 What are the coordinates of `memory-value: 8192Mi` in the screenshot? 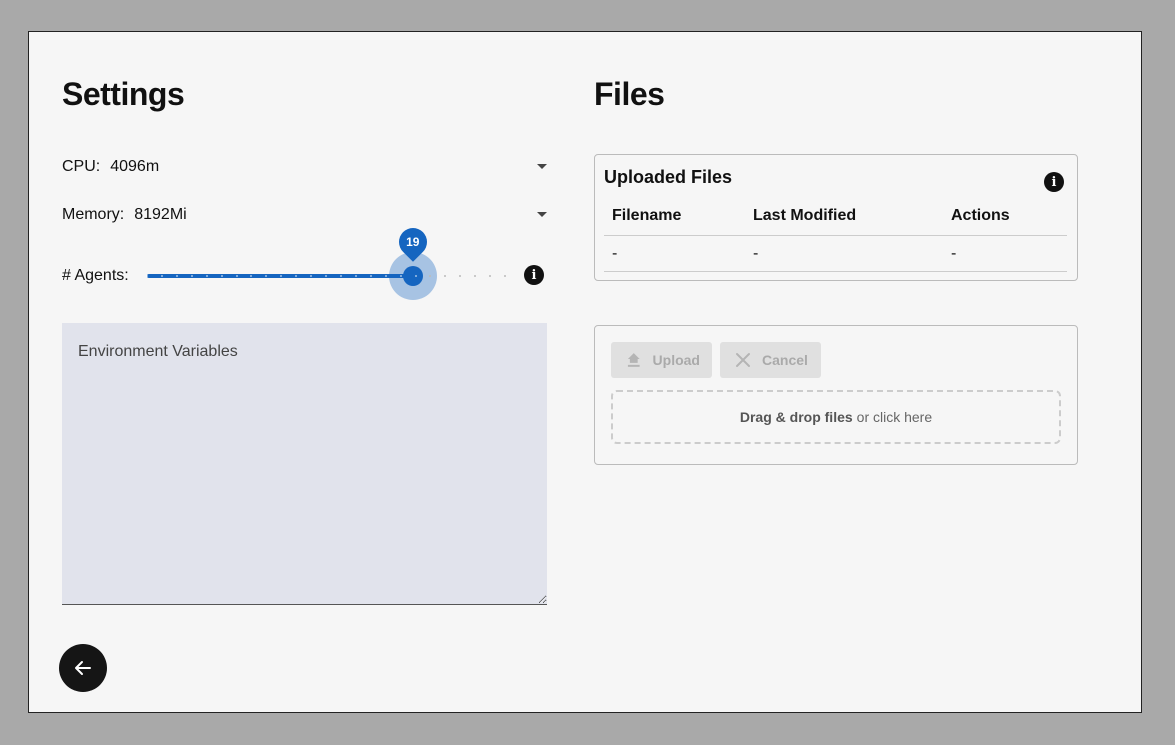 It's located at (160, 214).